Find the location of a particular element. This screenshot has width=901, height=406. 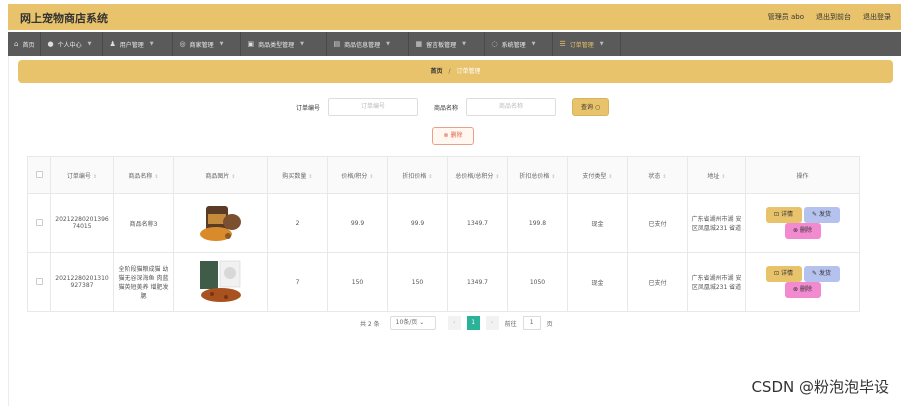

qty-cell: 2 is located at coordinates (297, 223).